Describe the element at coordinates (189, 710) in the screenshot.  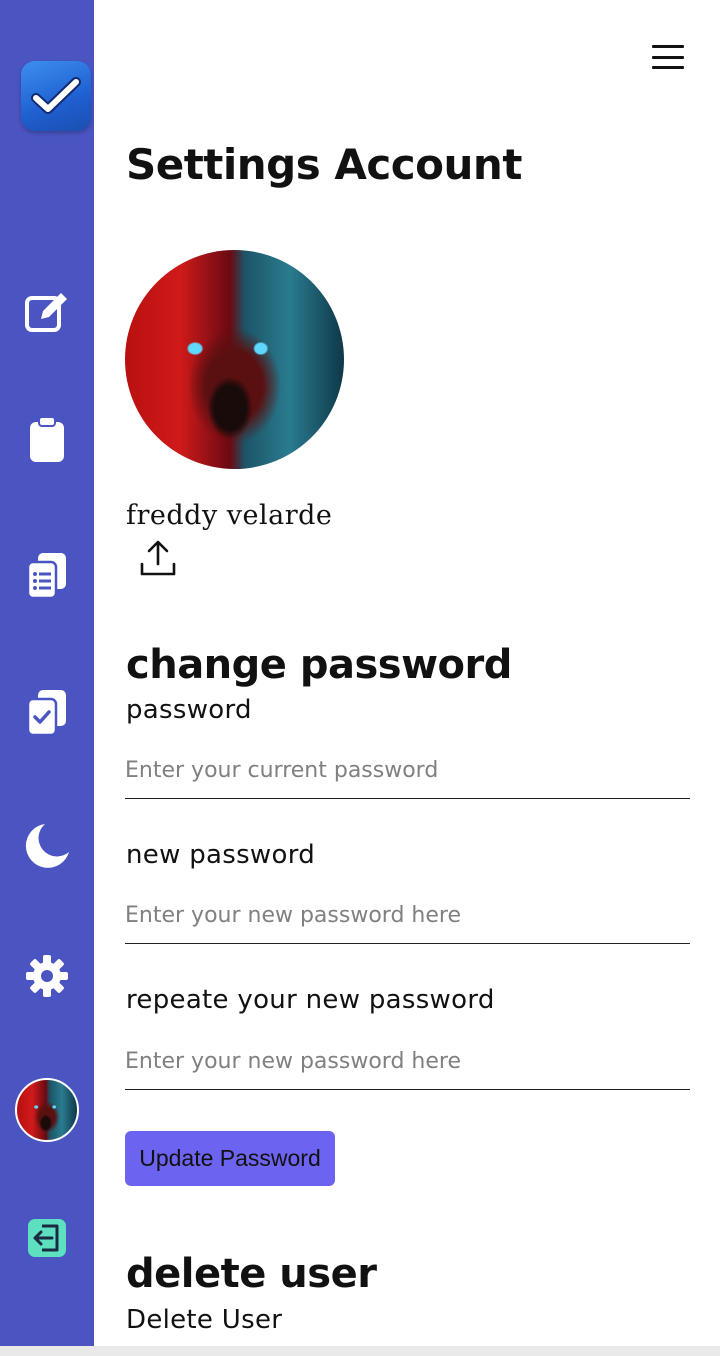
I see `current-password-label: password` at that location.